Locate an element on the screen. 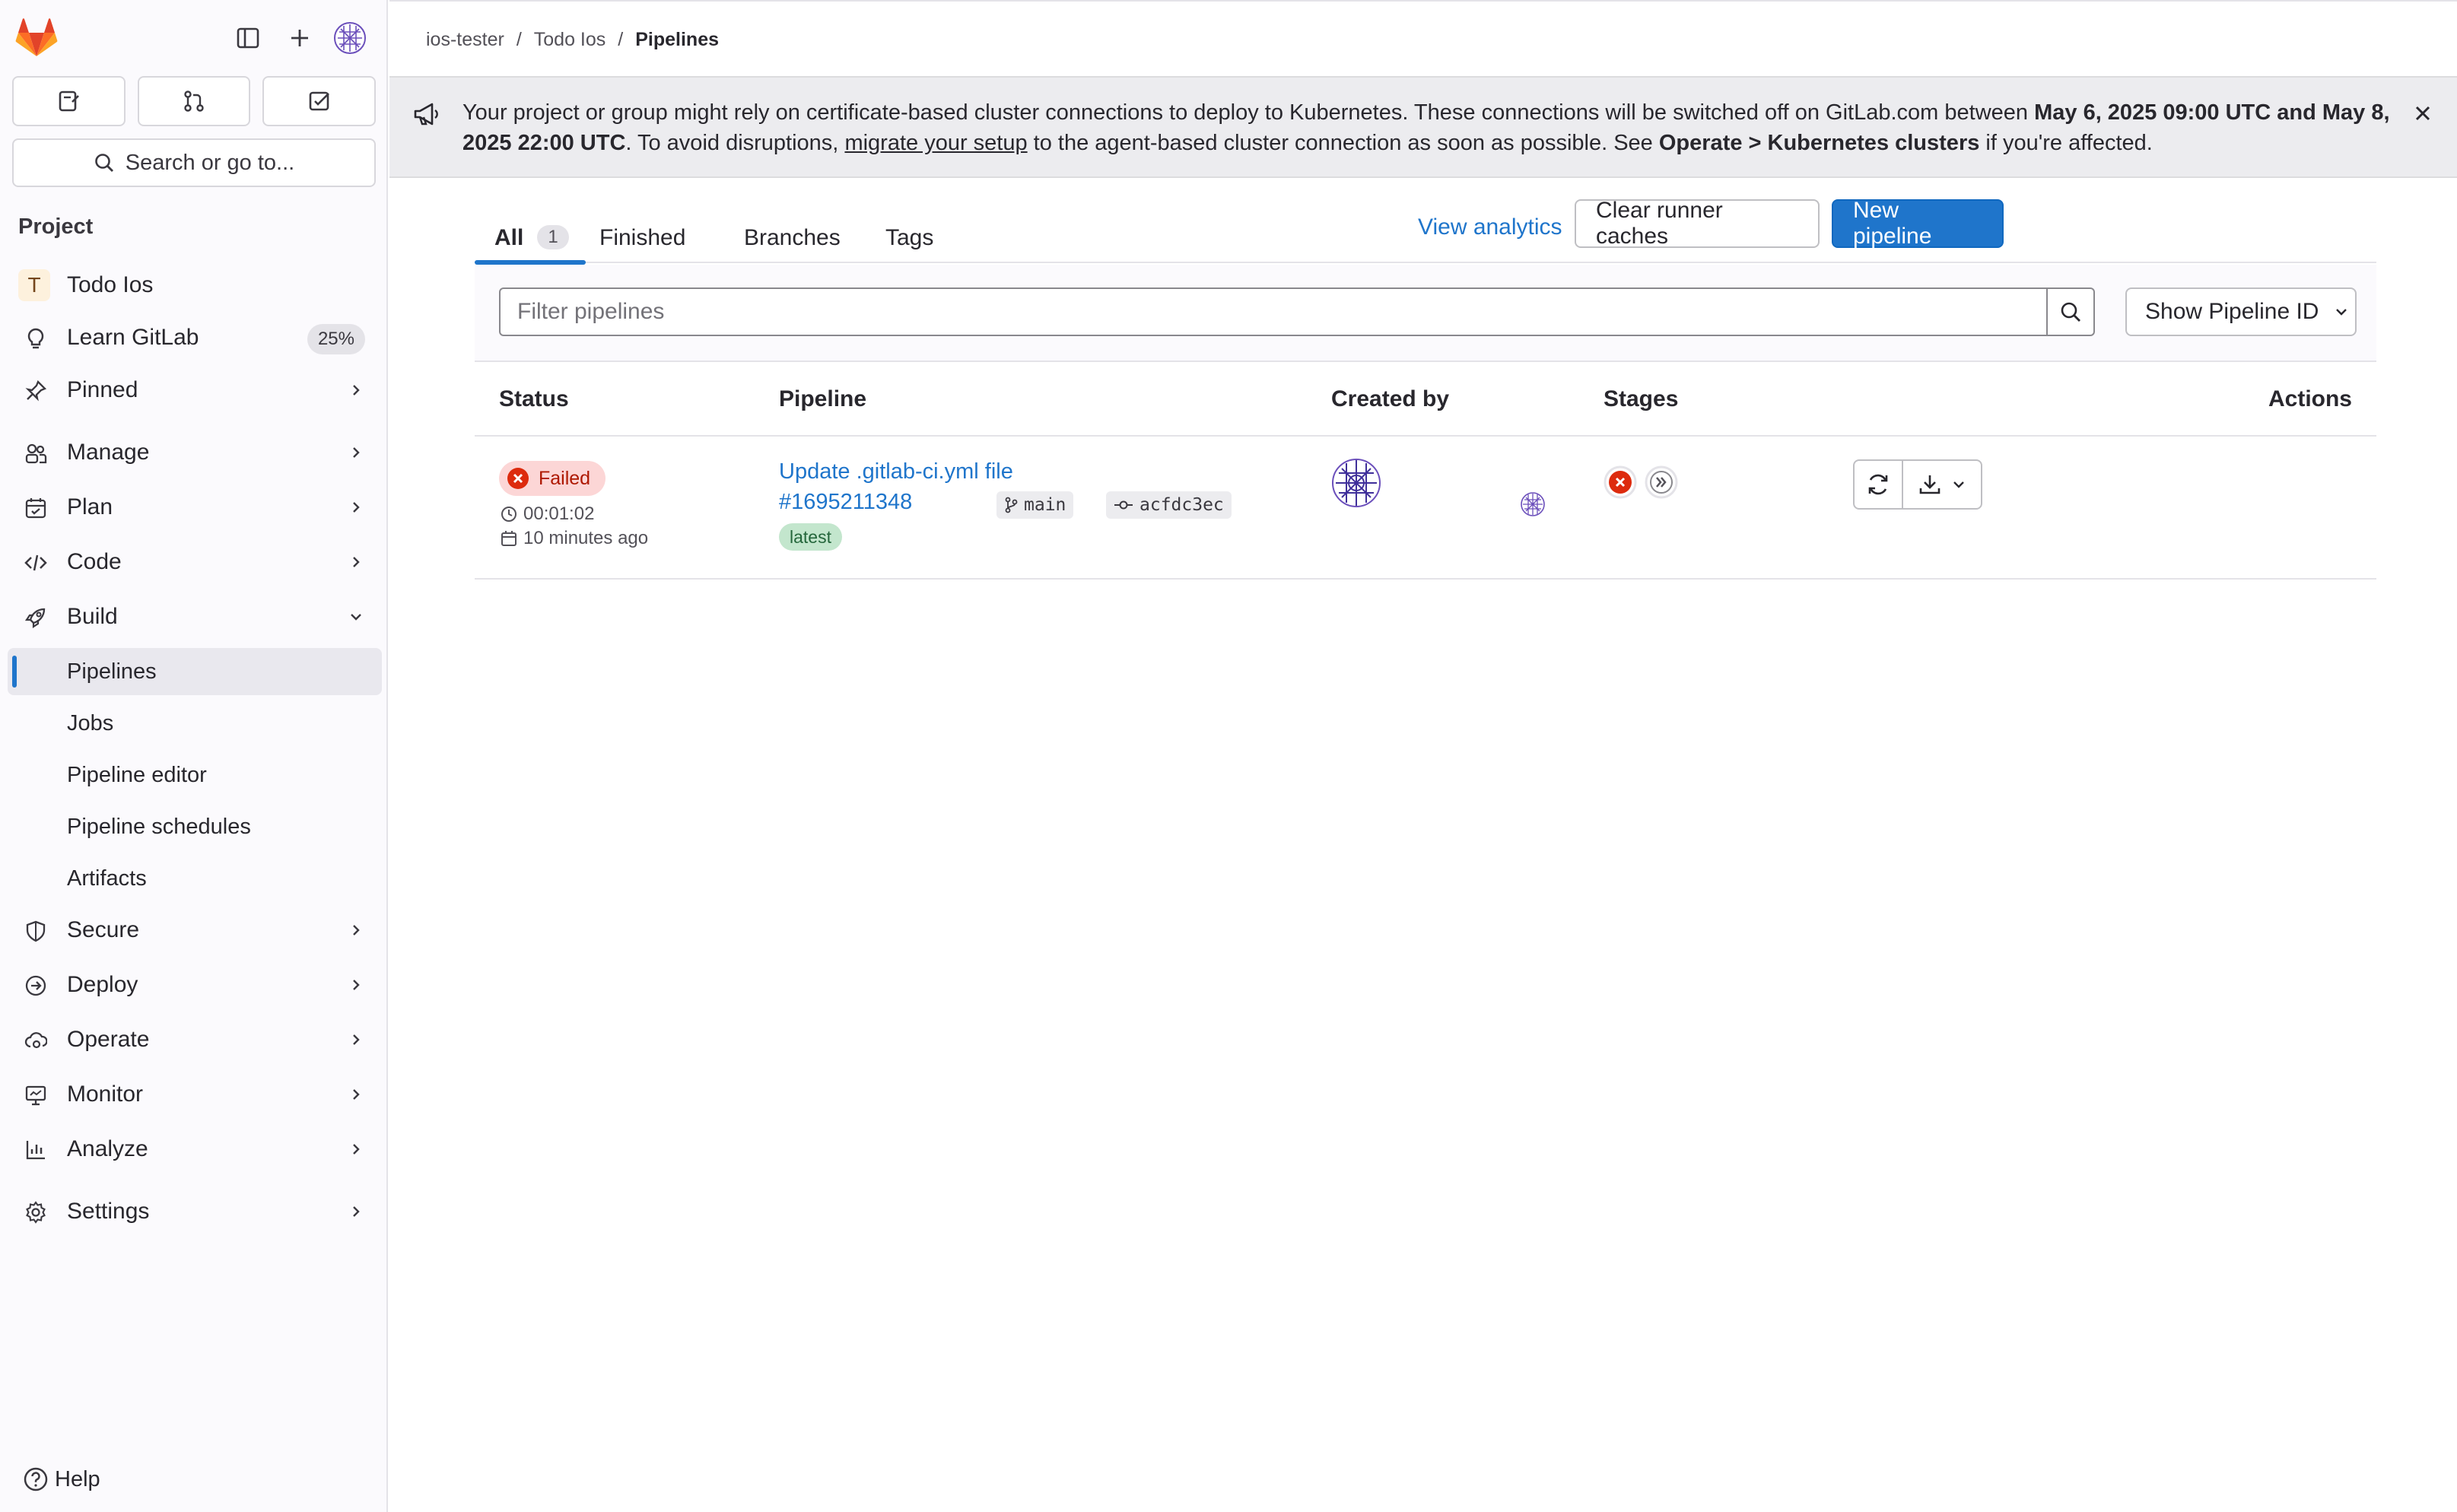  download-artifacts-dropdown is located at coordinates (1942, 485).